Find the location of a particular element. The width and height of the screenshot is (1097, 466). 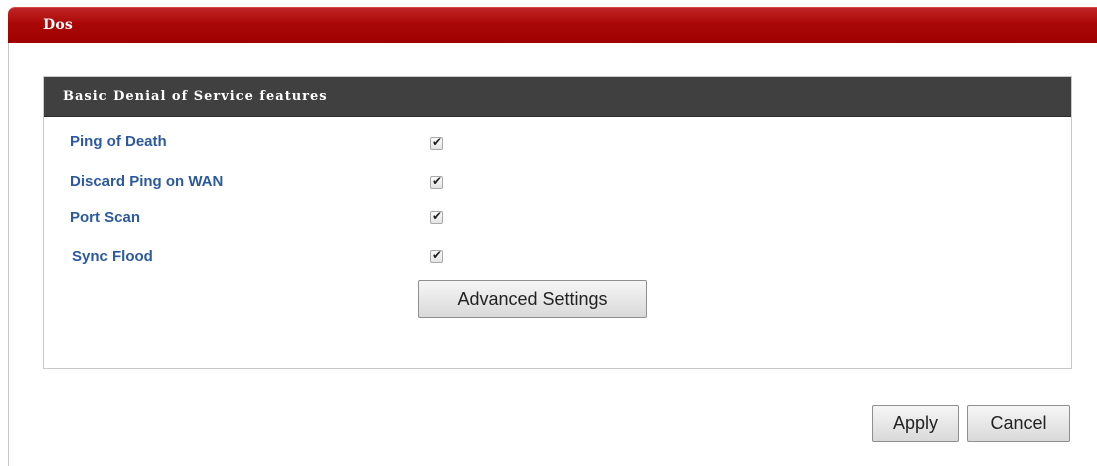

discard-ping-on-wan-checkbox: ✔ is located at coordinates (436, 181).